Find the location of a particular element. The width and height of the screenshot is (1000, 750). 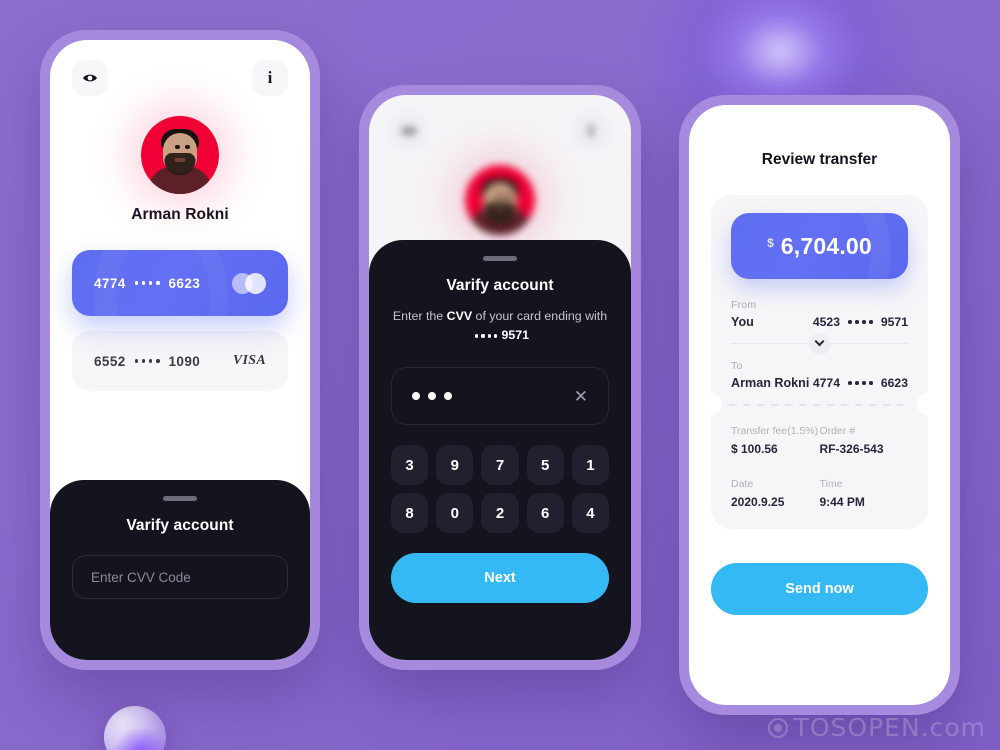

subtitle-part1: Enter the is located at coordinates (419, 316).